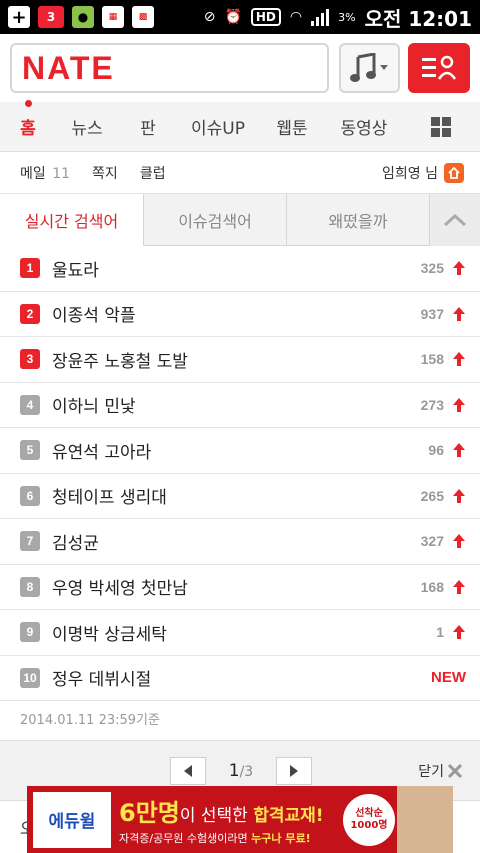  Describe the element at coordinates (33, 173) in the screenshot. I see `mail-label: 메일` at that location.